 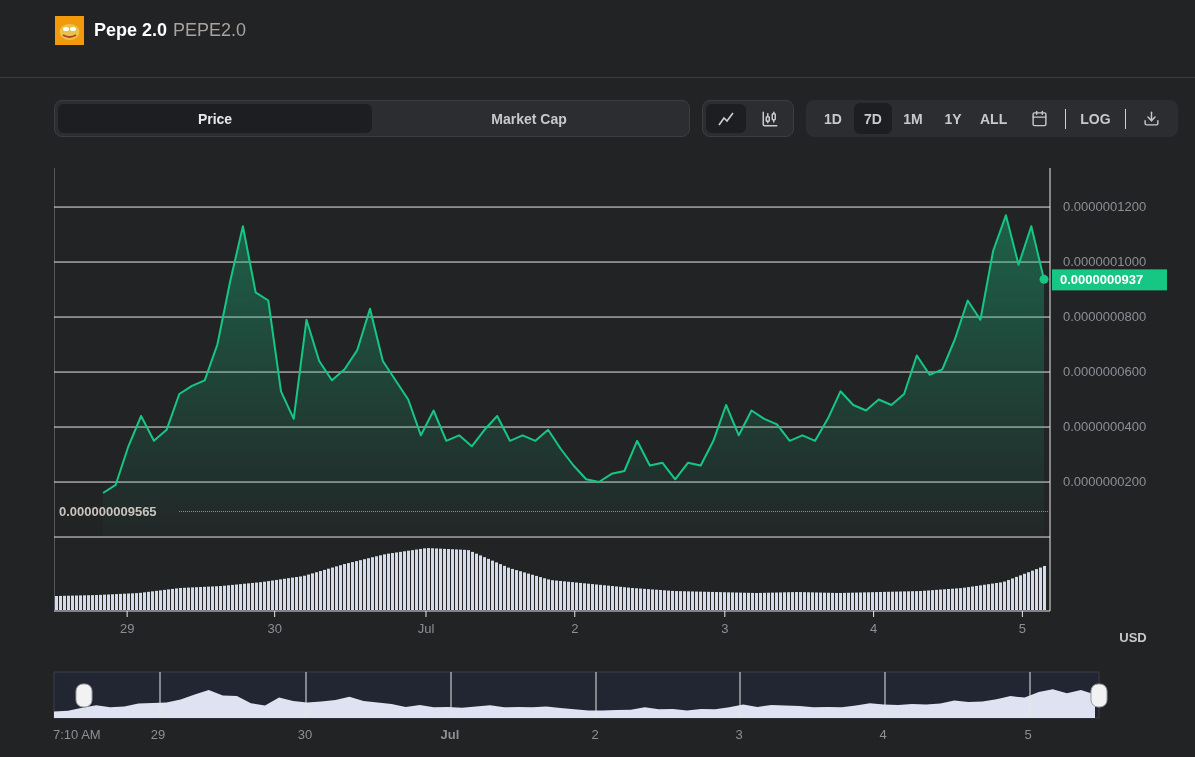 I want to click on price-axis-label: 0.0000000600, so click(x=1105, y=372).